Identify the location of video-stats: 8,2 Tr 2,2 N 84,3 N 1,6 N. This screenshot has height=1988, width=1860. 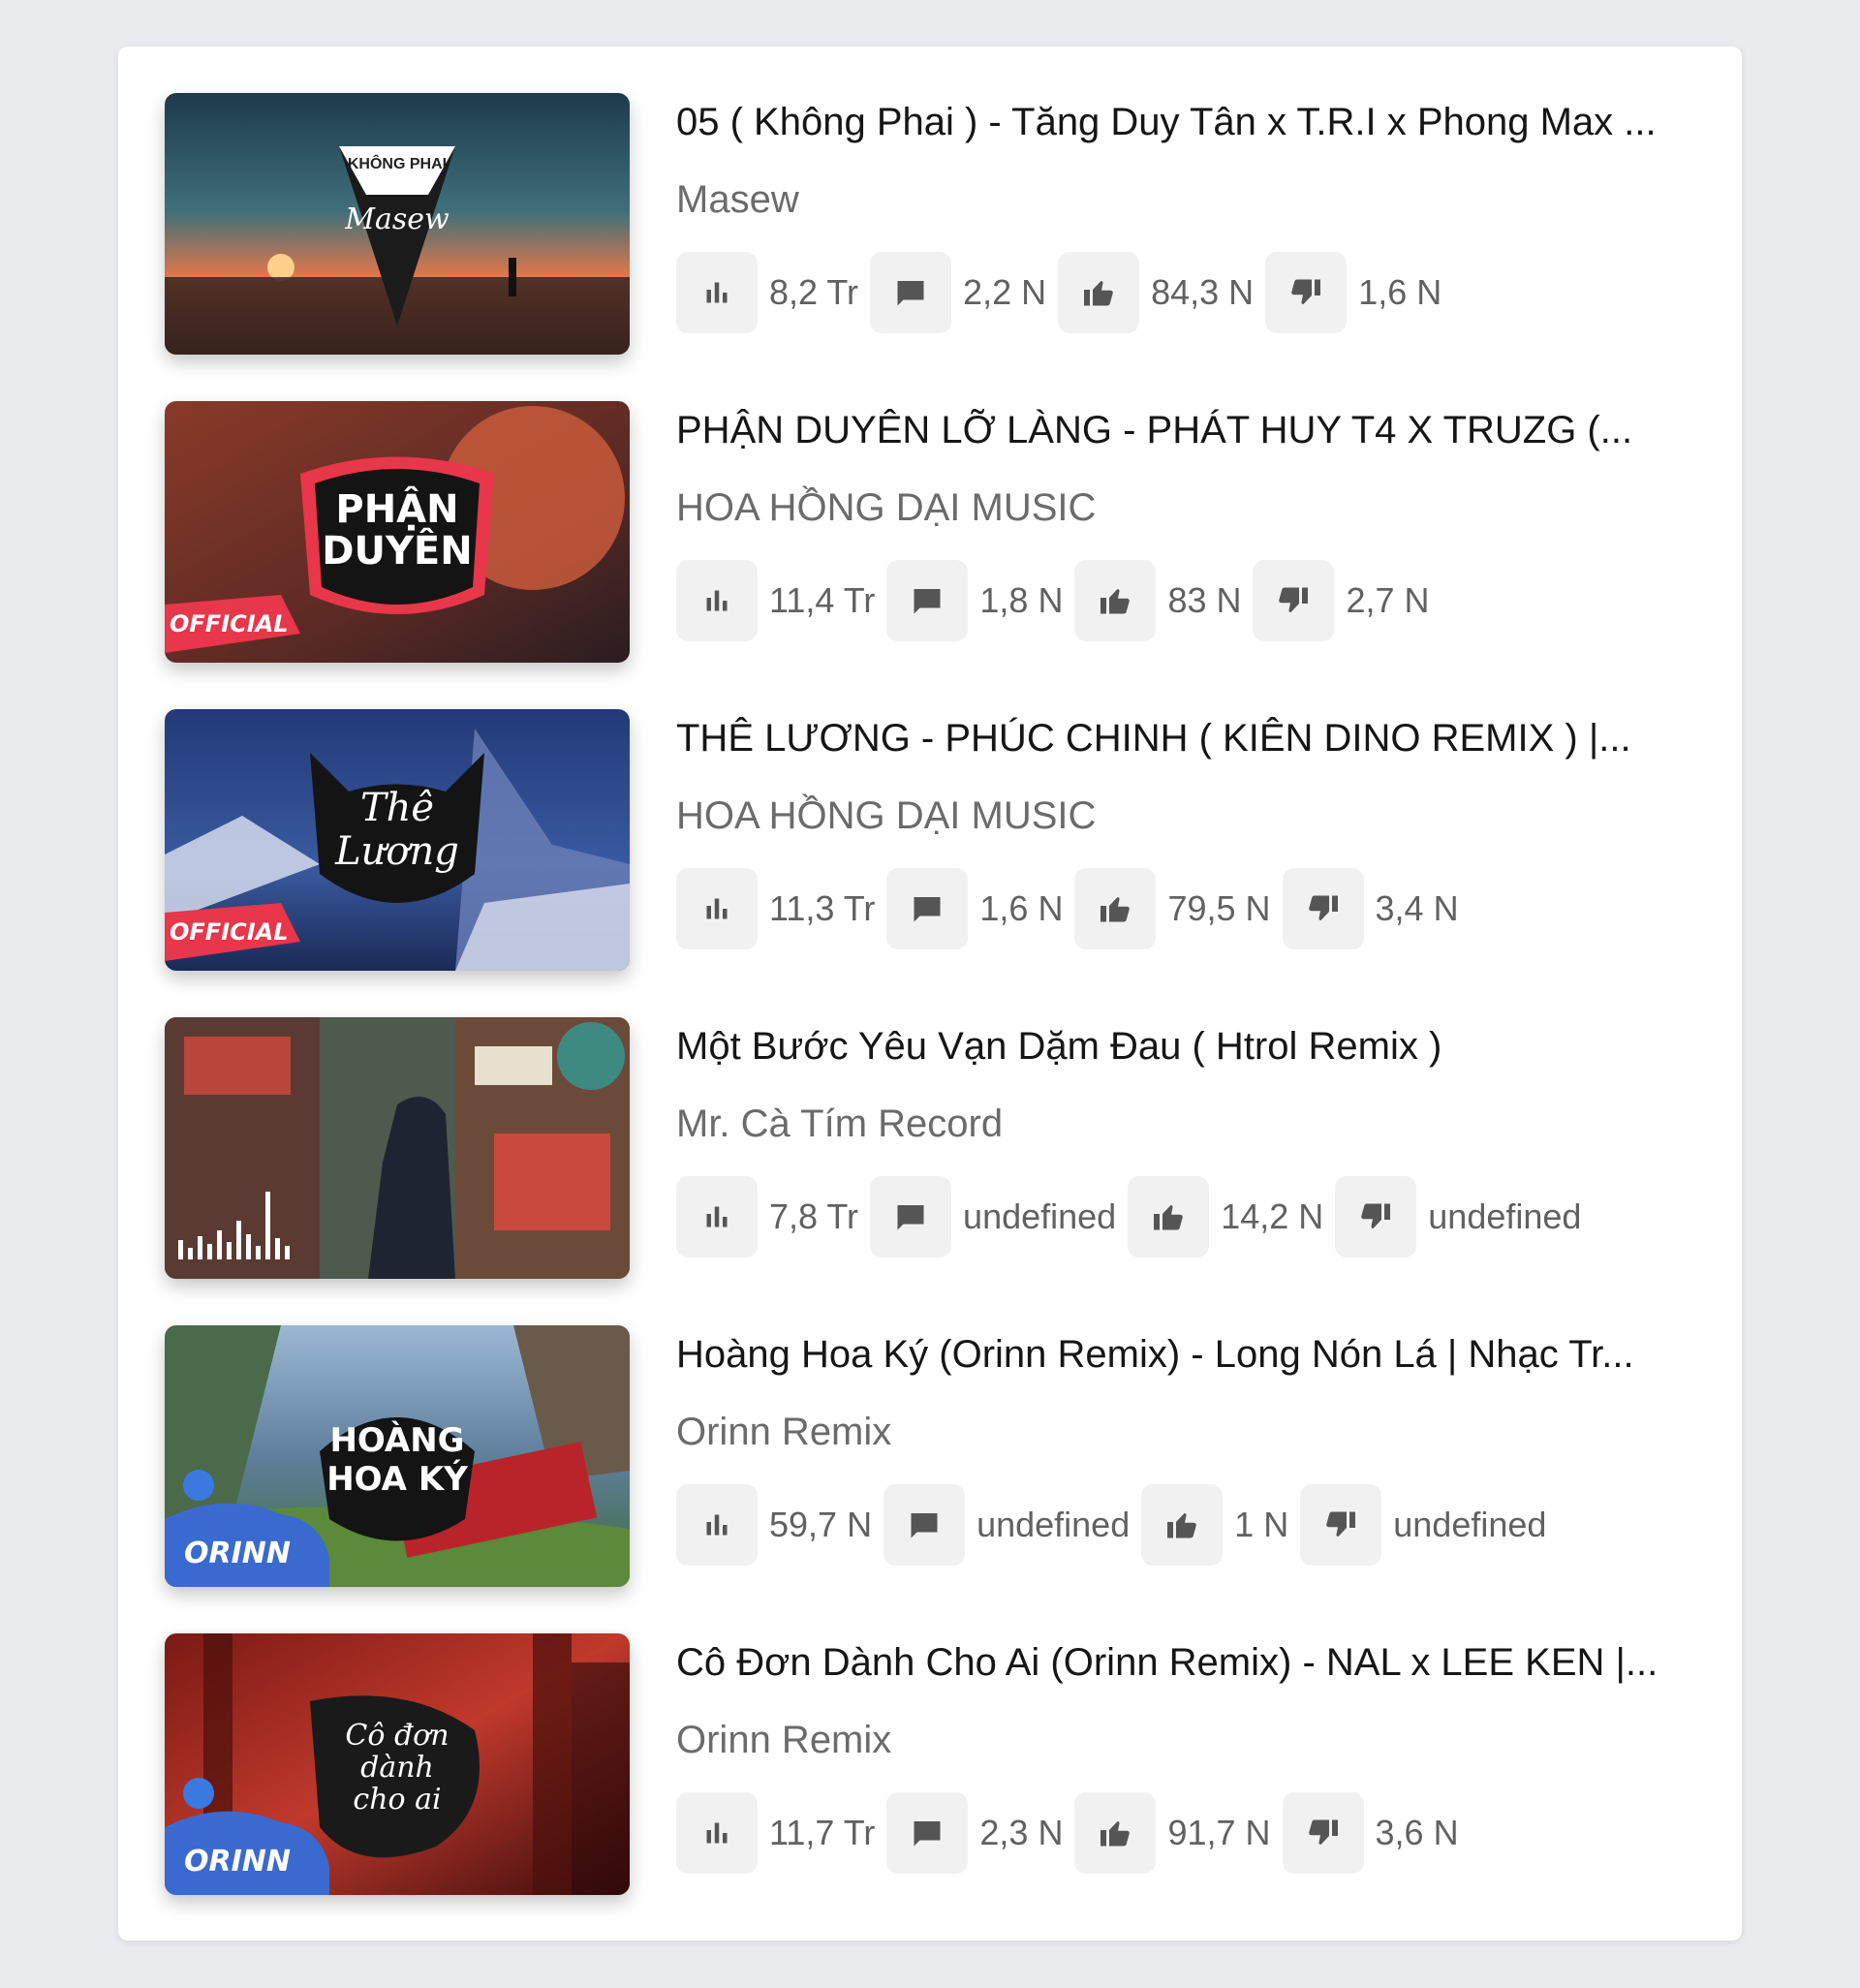
(1190, 292).